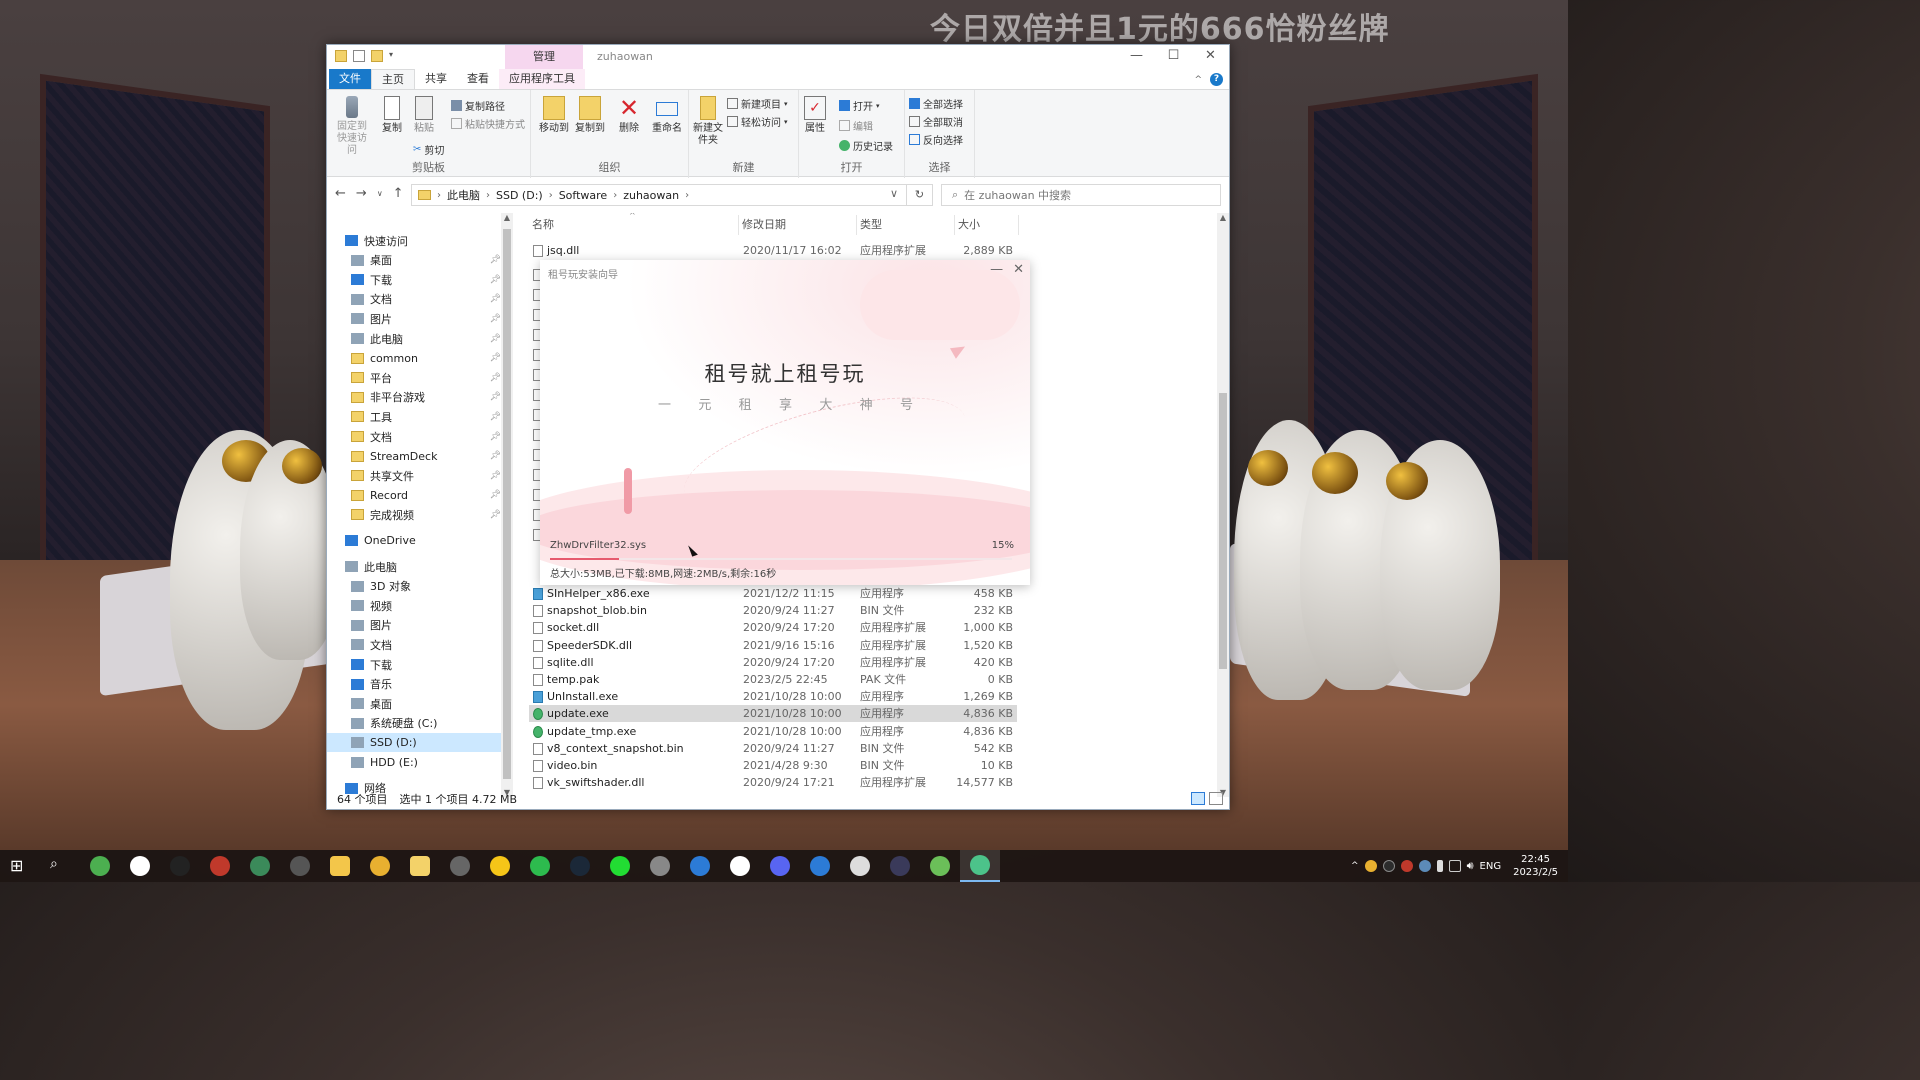  What do you see at coordinates (936, 121) in the screenshot?
I see `select-none-button: 全部取消` at bounding box center [936, 121].